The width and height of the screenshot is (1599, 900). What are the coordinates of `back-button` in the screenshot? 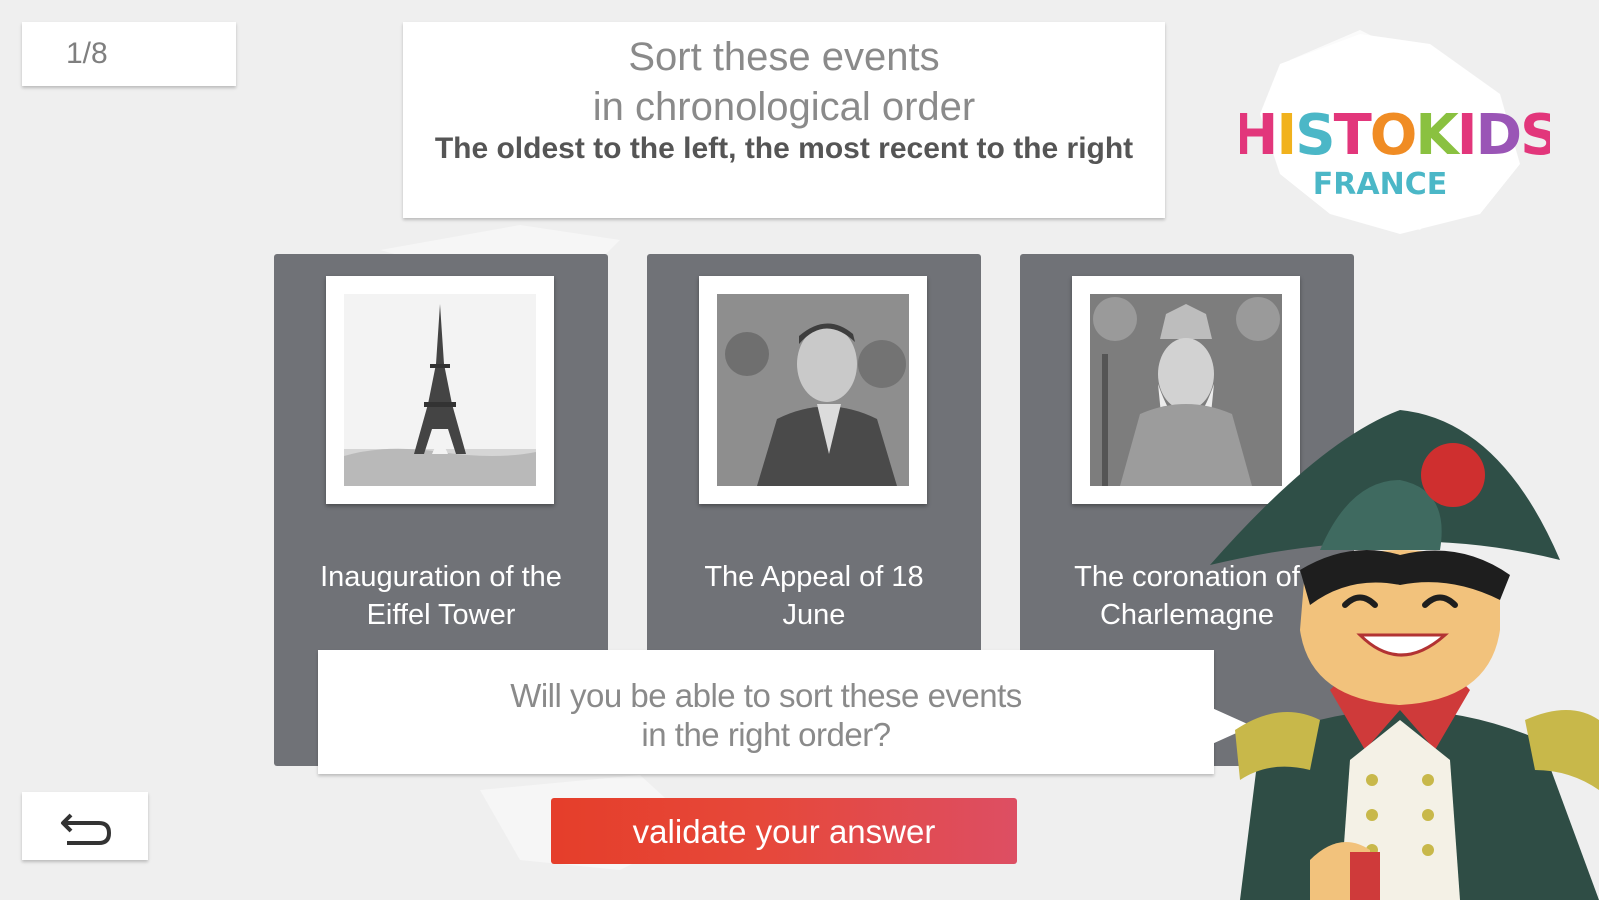 It's located at (85, 826).